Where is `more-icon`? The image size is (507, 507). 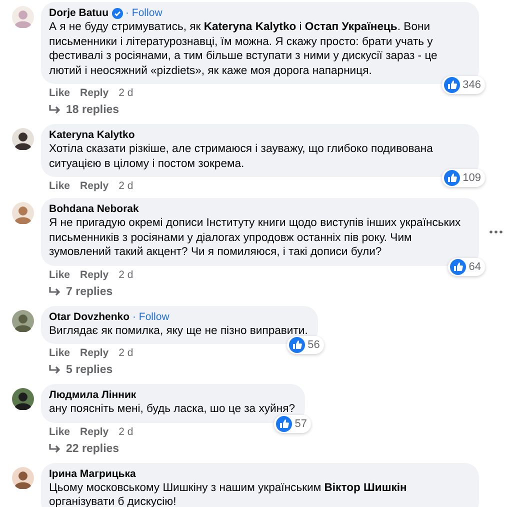 more-icon is located at coordinates (496, 232).